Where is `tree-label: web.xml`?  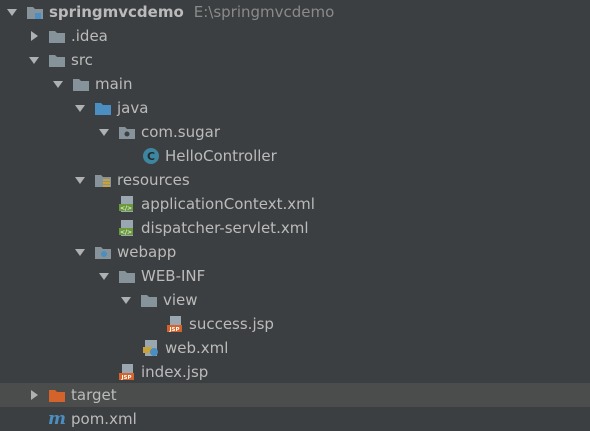
tree-label: web.xml is located at coordinates (197, 348).